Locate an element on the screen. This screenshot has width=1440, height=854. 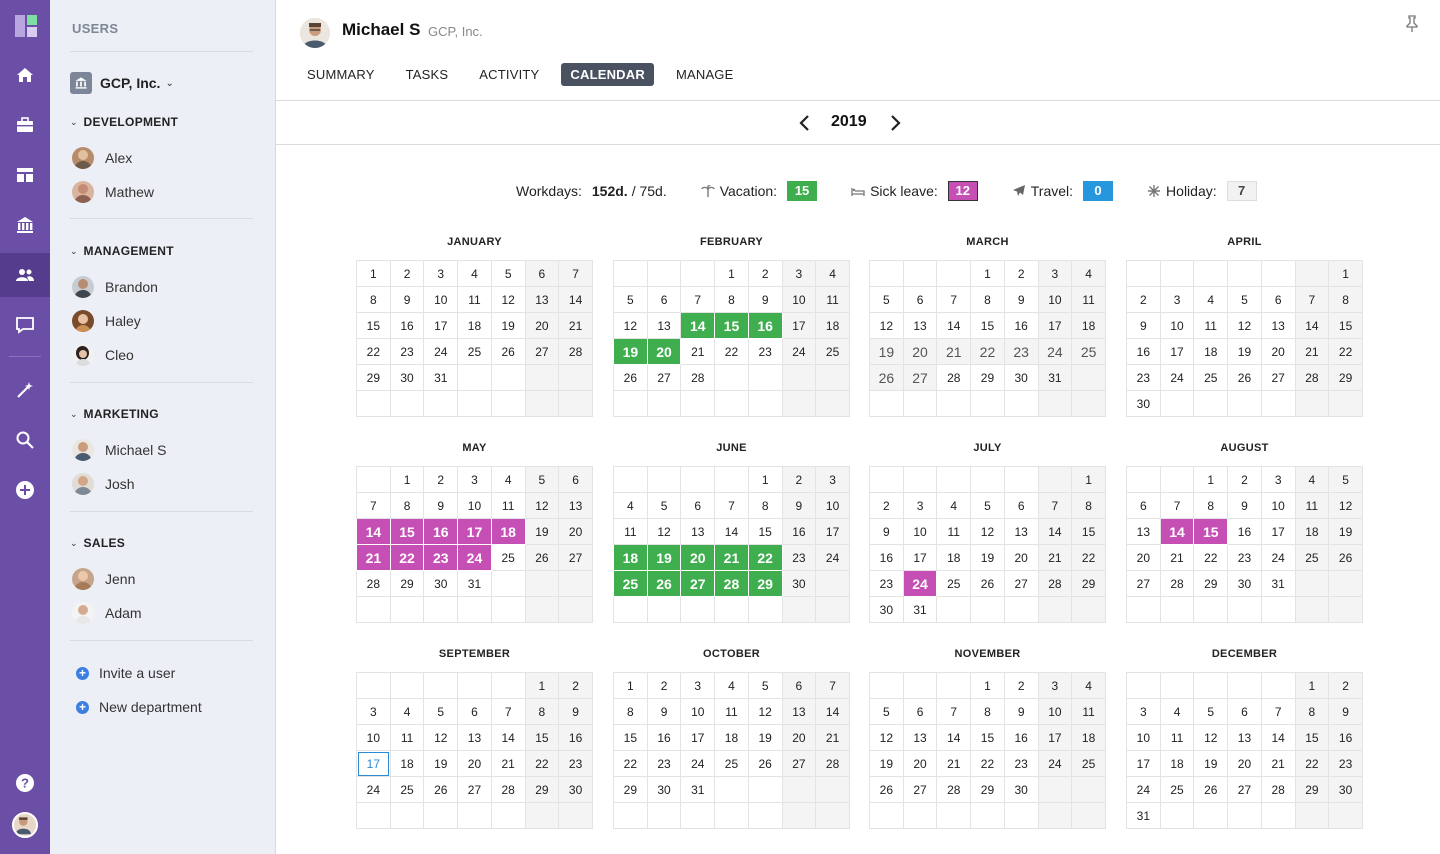
day-cell: 11 is located at coordinates (508, 505).